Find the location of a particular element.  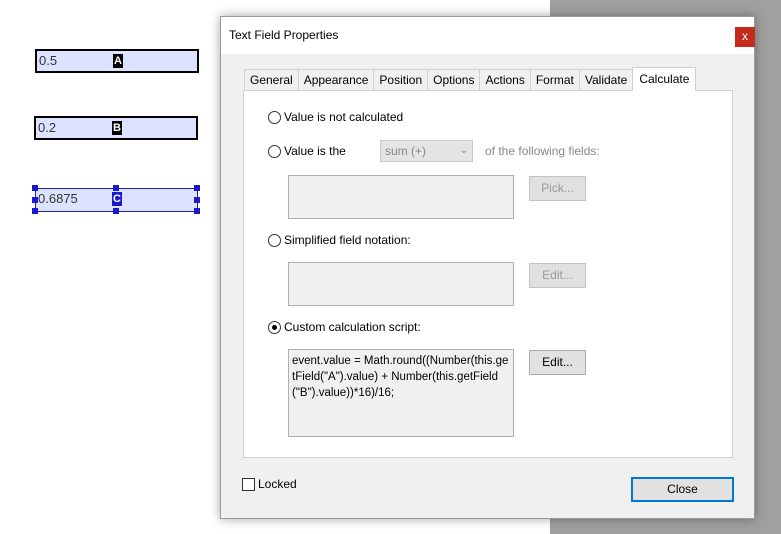

form-field-a: 0.5 A is located at coordinates (117, 61).